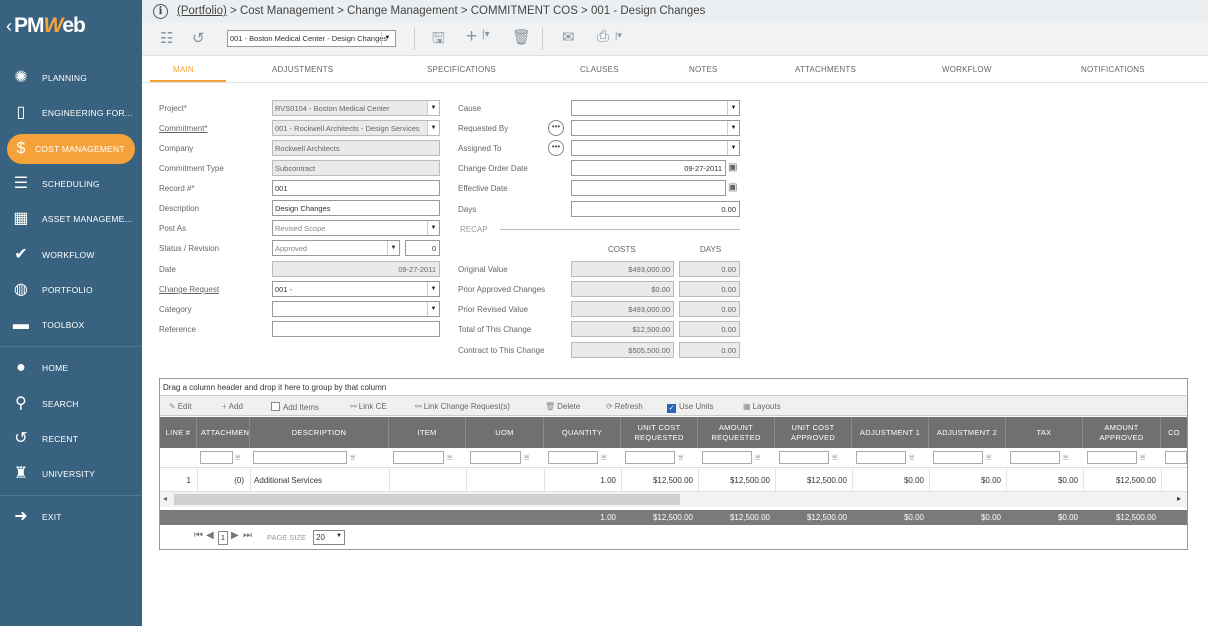  Describe the element at coordinates (648, 188) in the screenshot. I see `effective-date-input` at that location.